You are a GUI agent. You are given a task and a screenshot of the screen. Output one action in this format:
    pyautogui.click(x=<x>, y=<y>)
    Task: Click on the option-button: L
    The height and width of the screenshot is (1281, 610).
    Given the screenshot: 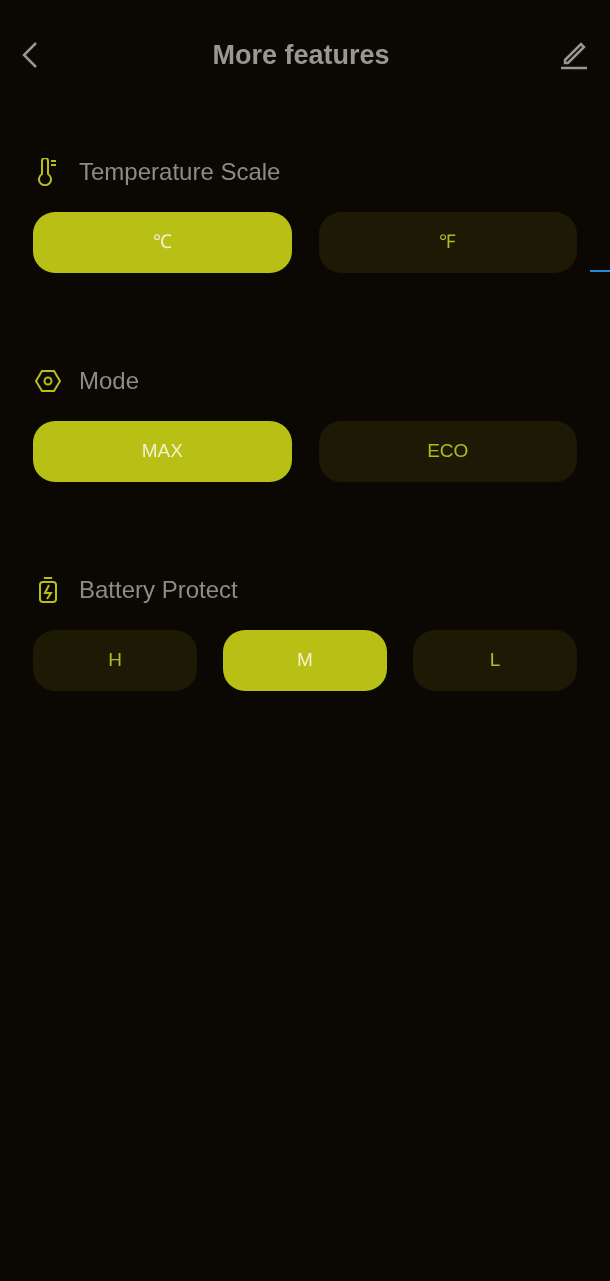 What is the action you would take?
    pyautogui.click(x=495, y=660)
    